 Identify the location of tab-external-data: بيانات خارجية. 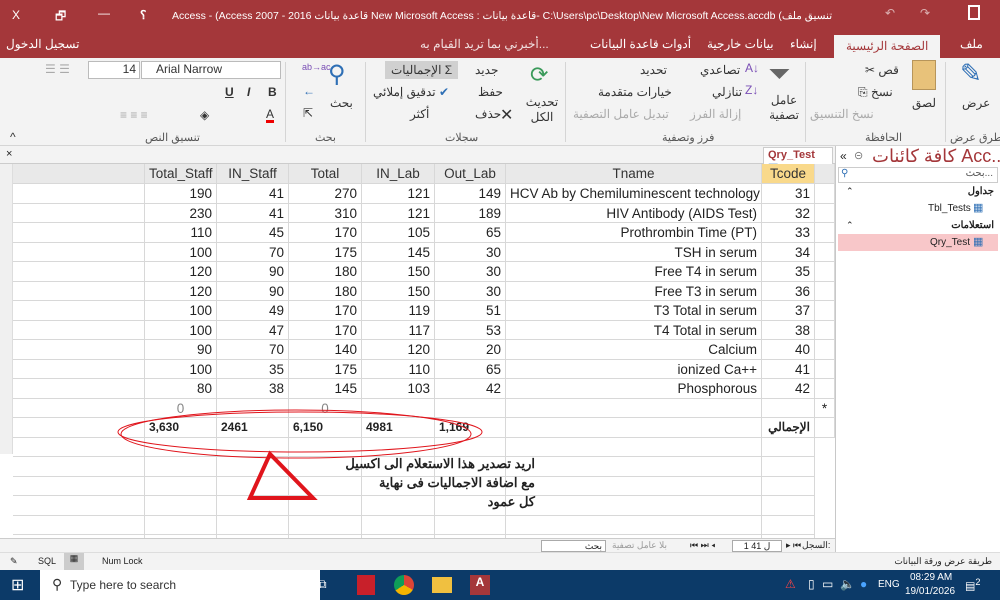
(740, 44).